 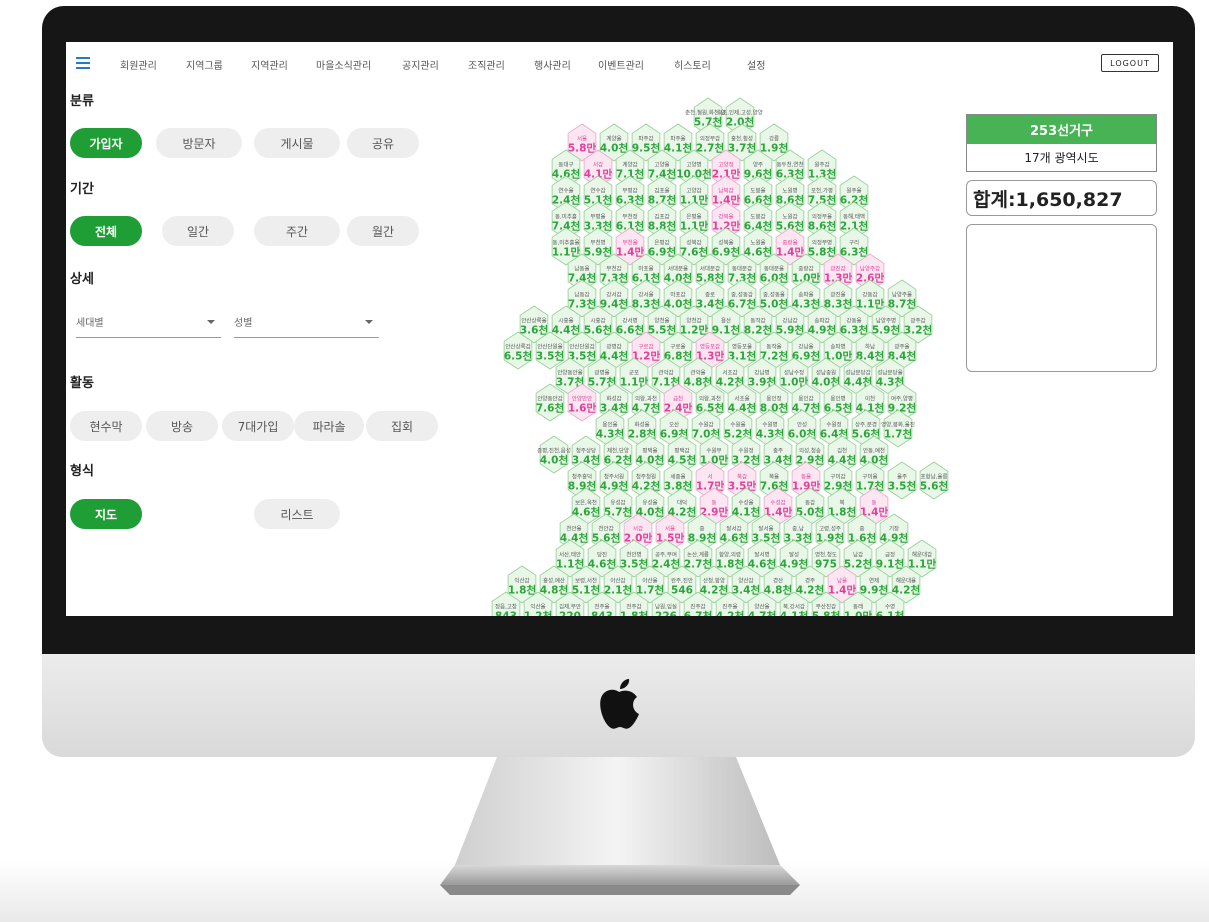 I want to click on hex-district-name: 울주, so click(x=902, y=477).